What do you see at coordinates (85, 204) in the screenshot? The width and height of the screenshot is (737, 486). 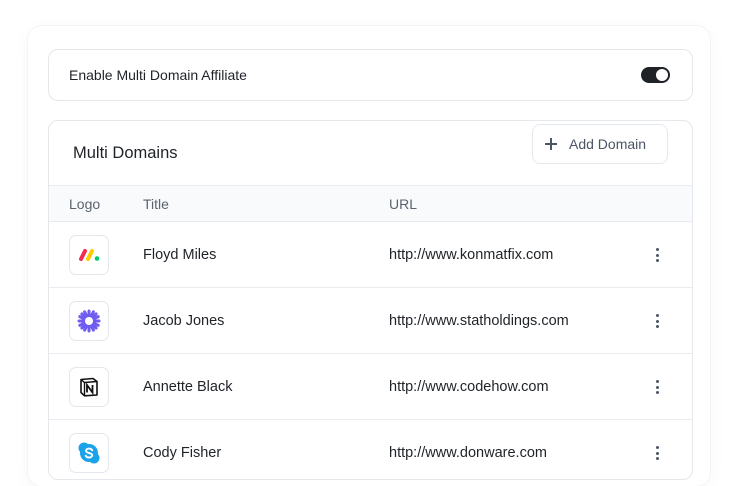 I see `column-header-logo: Logo` at bounding box center [85, 204].